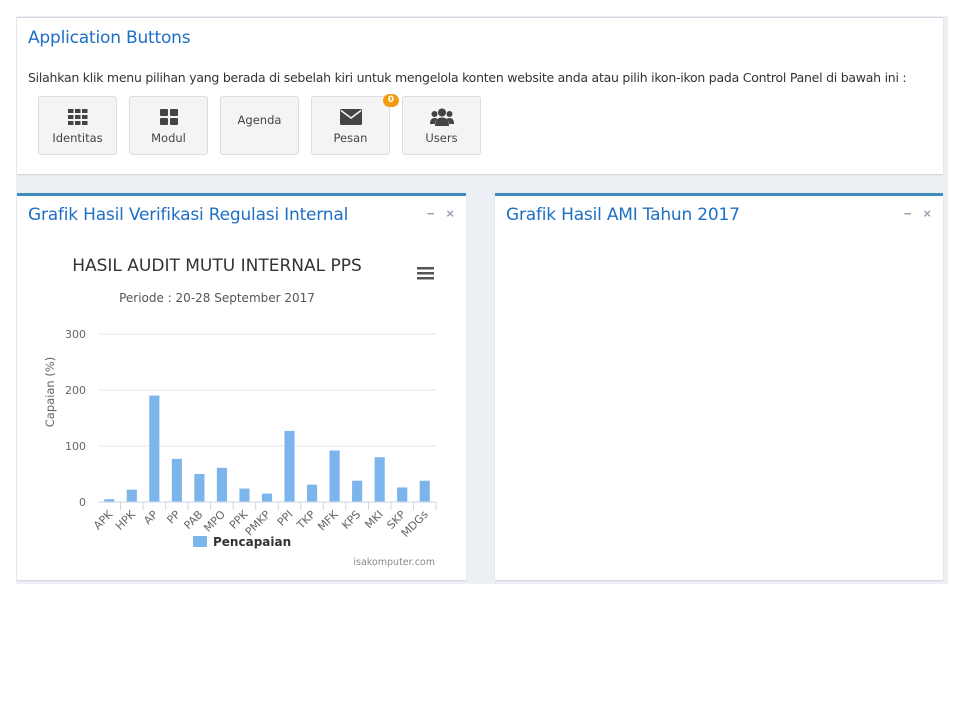  What do you see at coordinates (623, 215) in the screenshot?
I see `box-title: Grafik Hasil AMI Tahun 2017` at bounding box center [623, 215].